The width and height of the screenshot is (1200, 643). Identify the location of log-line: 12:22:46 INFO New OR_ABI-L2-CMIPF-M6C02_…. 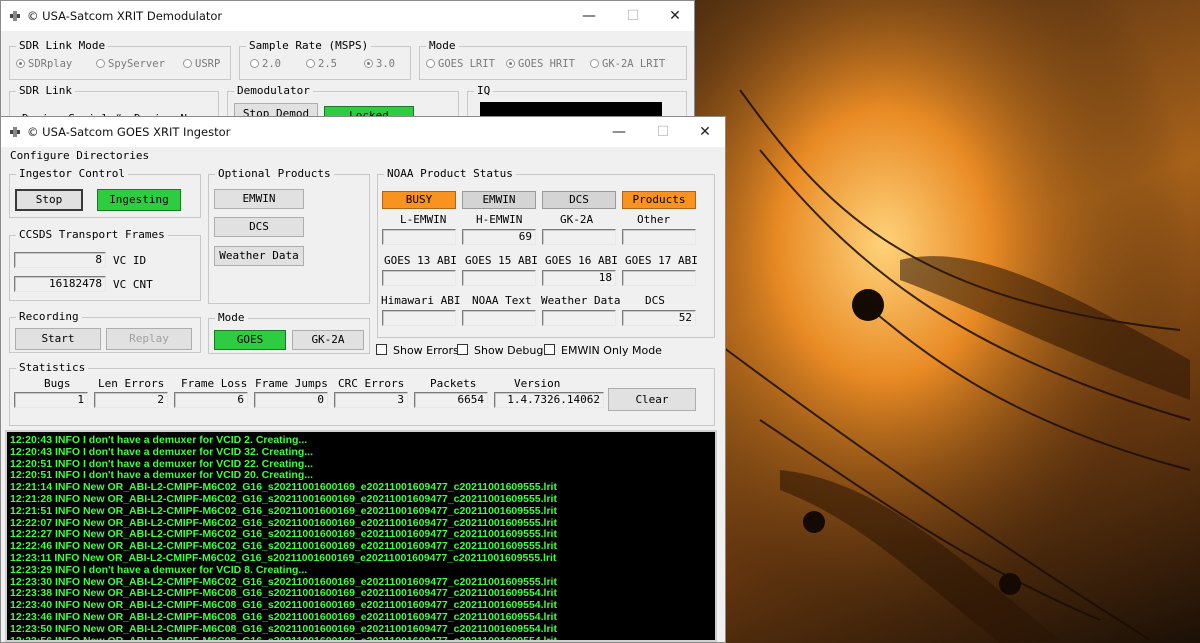
(283, 546).